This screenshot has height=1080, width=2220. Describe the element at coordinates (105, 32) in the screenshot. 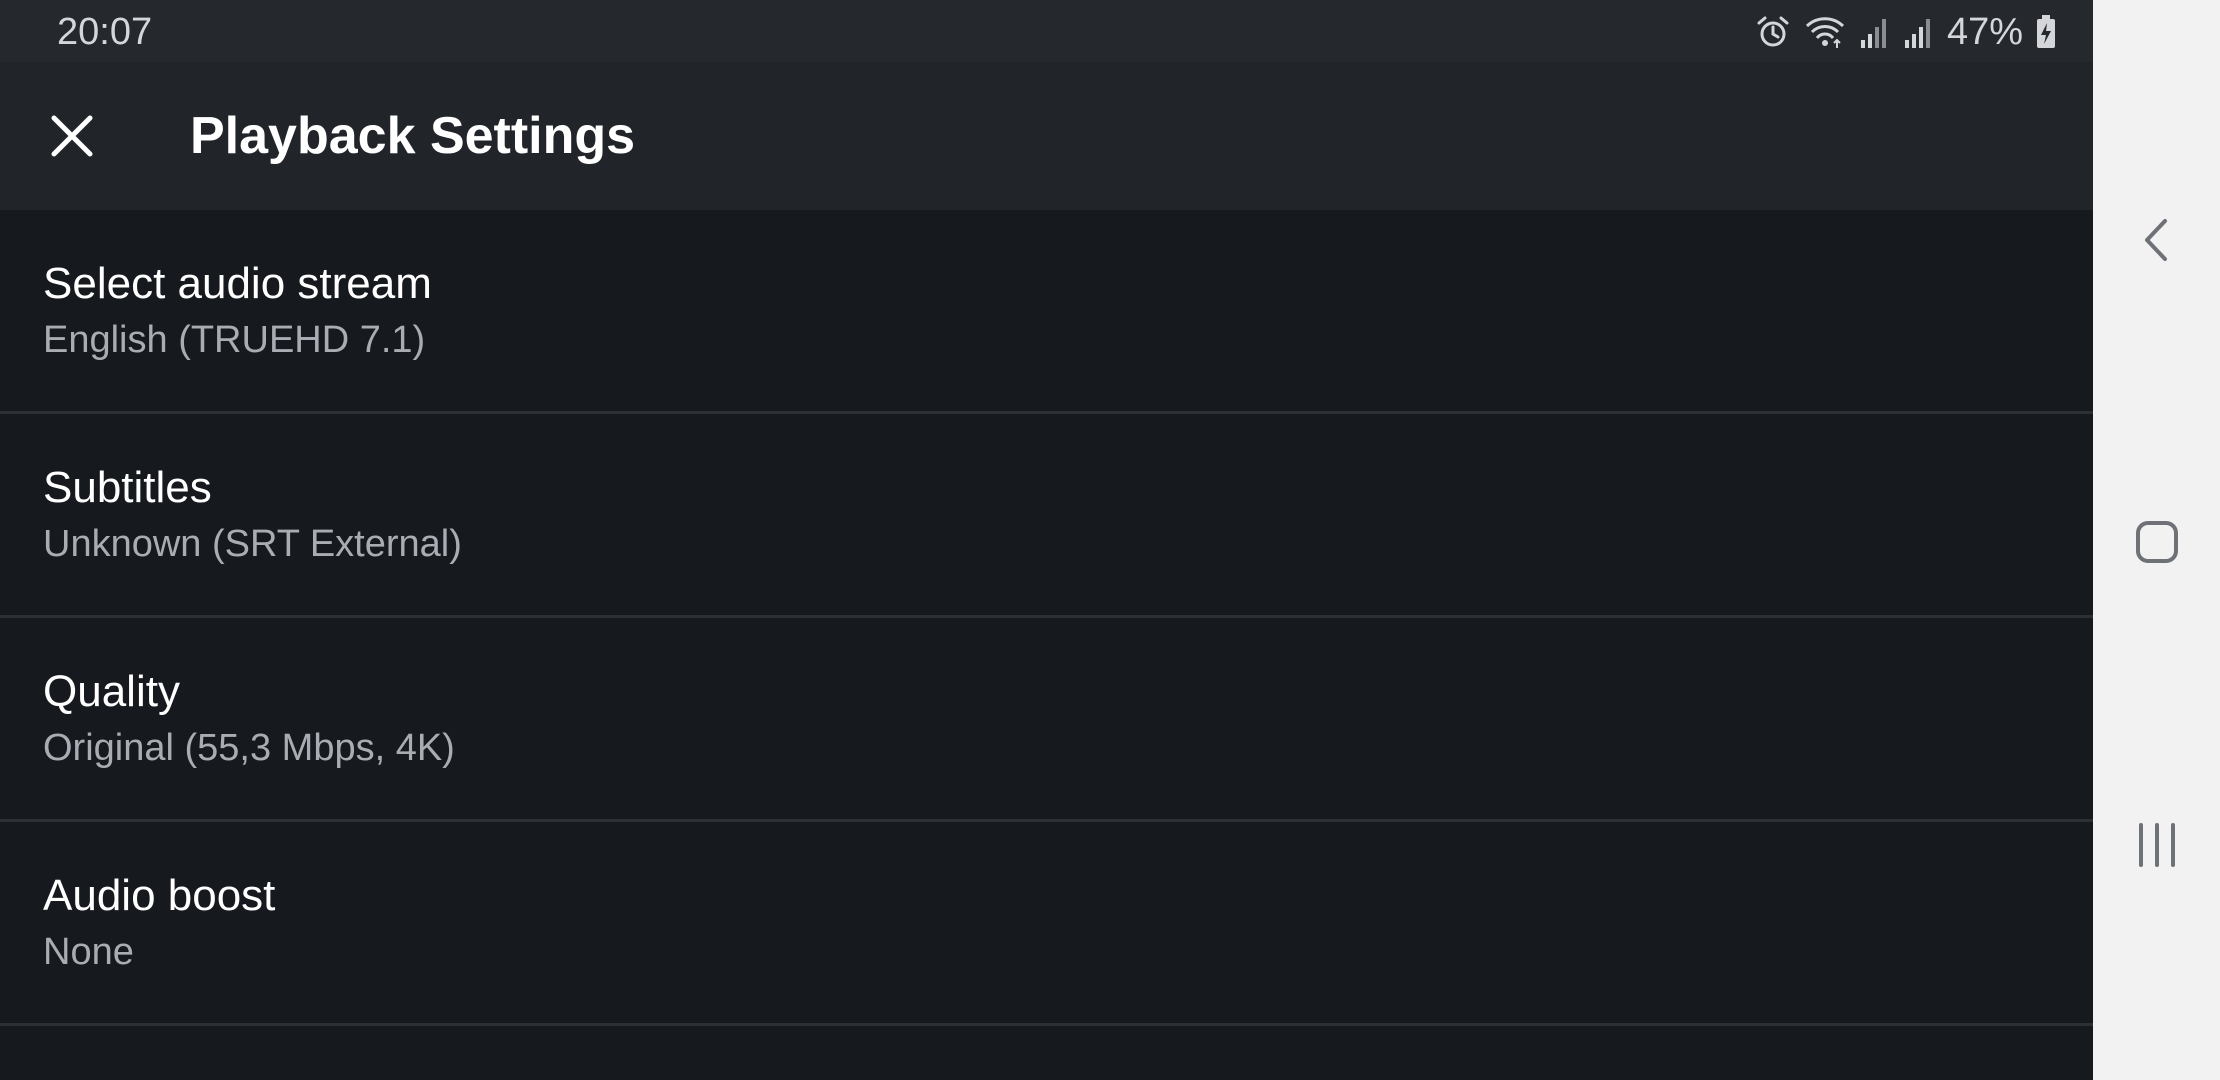

I see `status-time: 20:07` at that location.